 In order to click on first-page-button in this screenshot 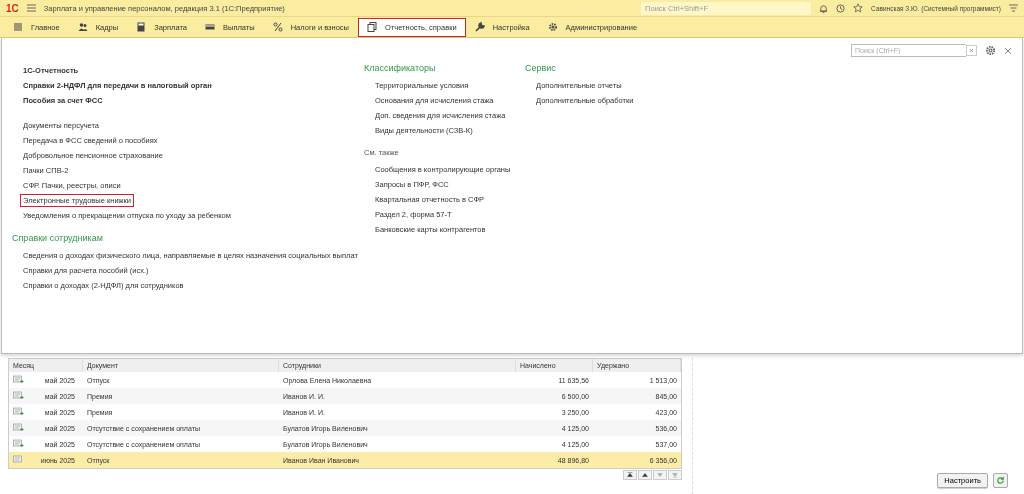, I will do `click(630, 475)`.